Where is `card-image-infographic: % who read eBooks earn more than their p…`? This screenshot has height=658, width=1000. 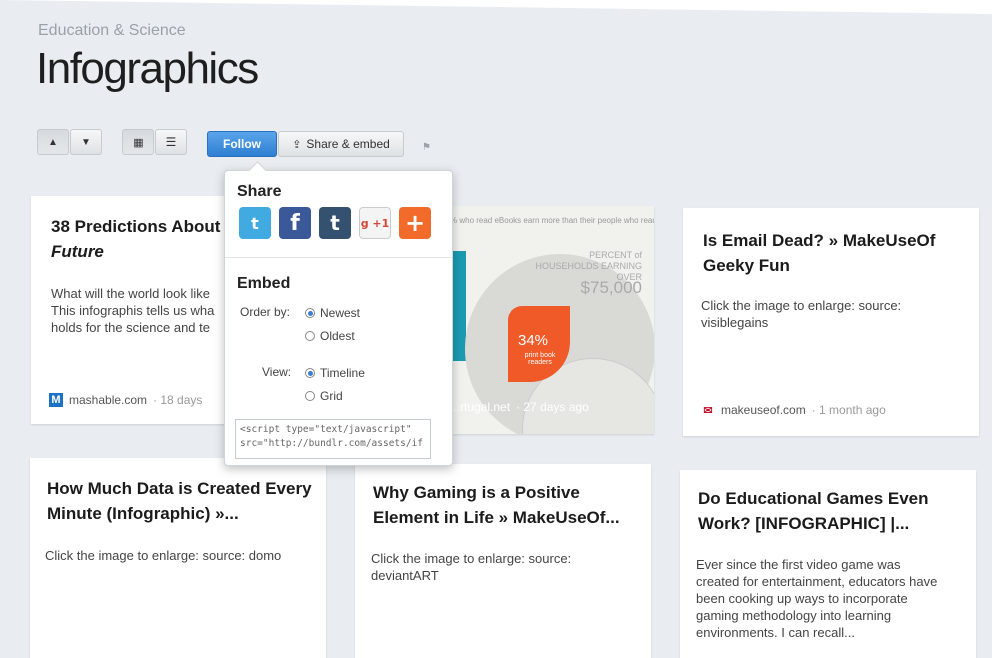 card-image-infographic: % who read eBooks earn more than their p… is located at coordinates (547, 320).